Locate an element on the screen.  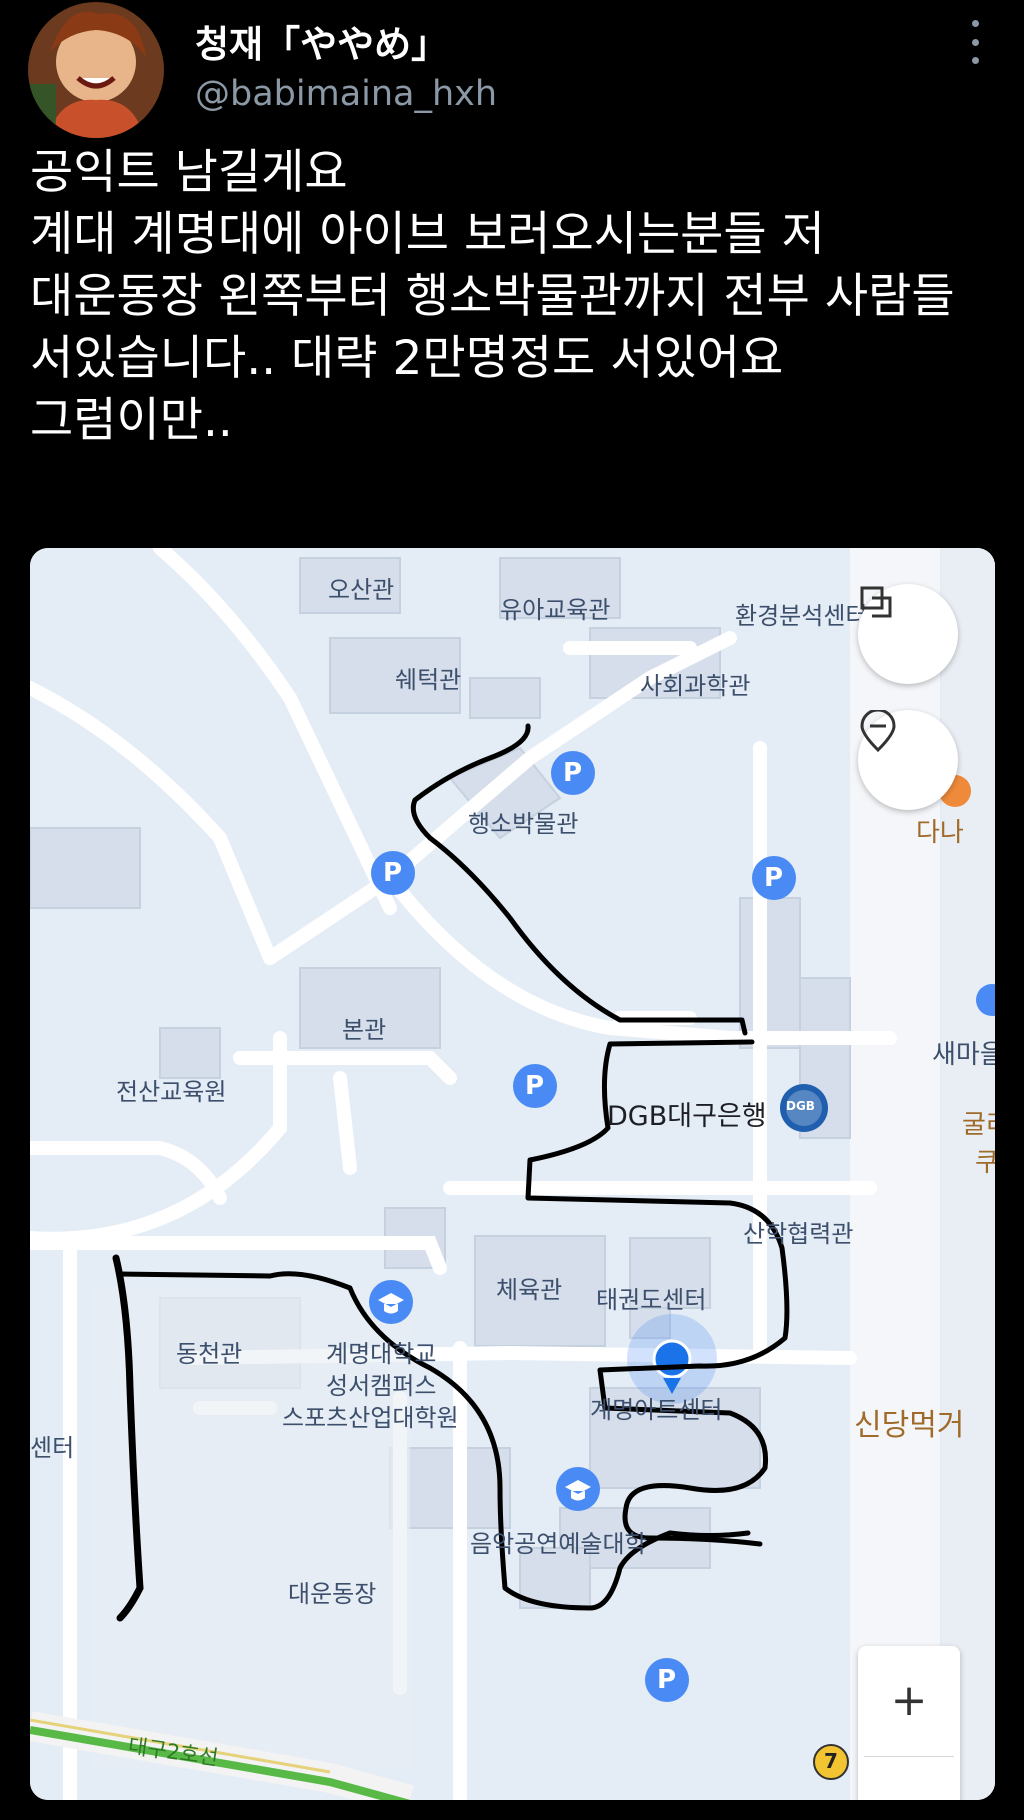
map-label-saemaeul: 새마을 is located at coordinates (963, 1055).